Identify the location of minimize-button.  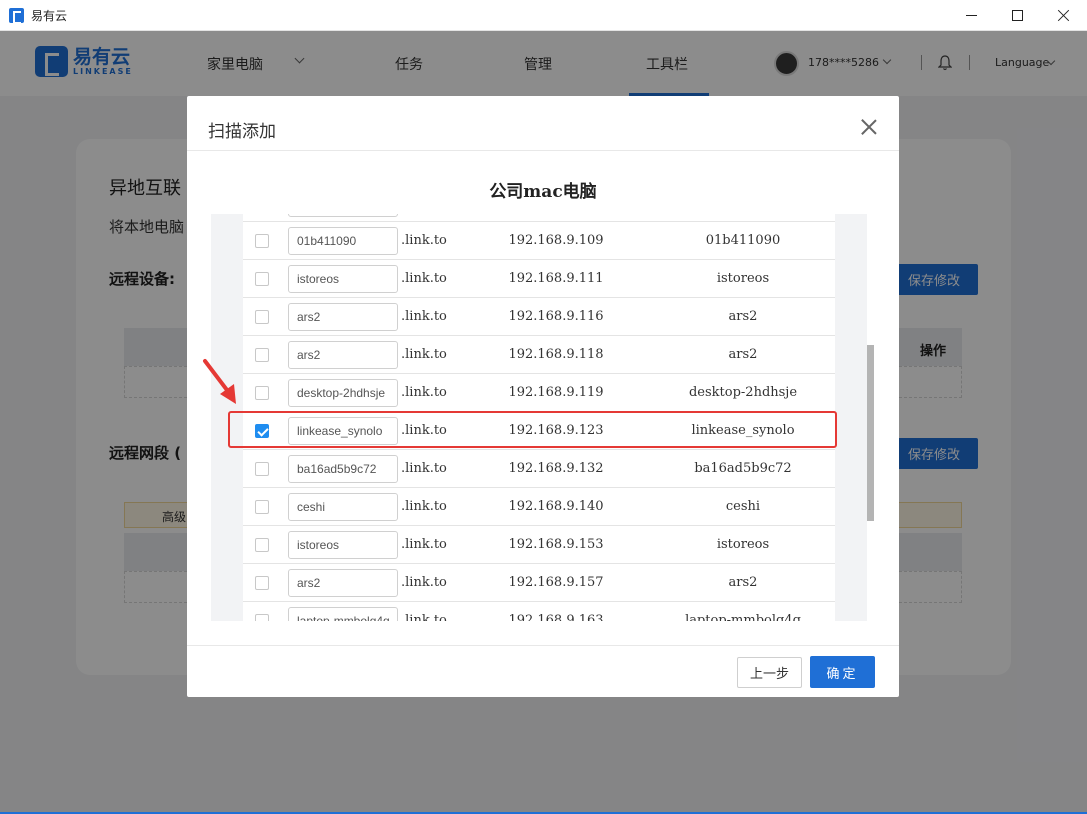
(971, 15).